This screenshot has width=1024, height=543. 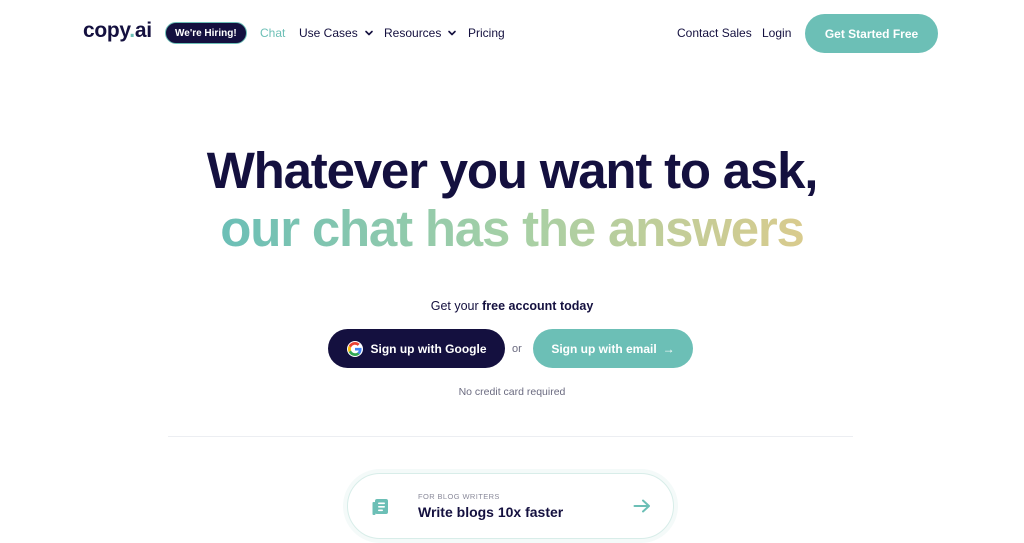 I want to click on nav-chat-label: Chat, so click(x=273, y=33).